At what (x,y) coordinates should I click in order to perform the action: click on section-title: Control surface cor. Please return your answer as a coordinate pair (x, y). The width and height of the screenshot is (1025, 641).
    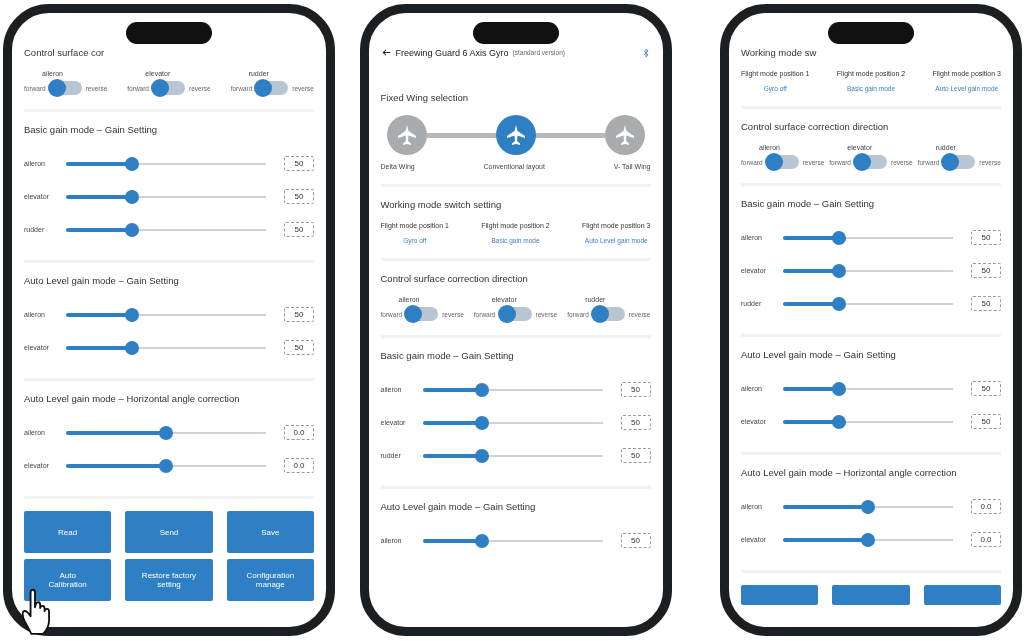
    Looking at the image, I should click on (65, 52).